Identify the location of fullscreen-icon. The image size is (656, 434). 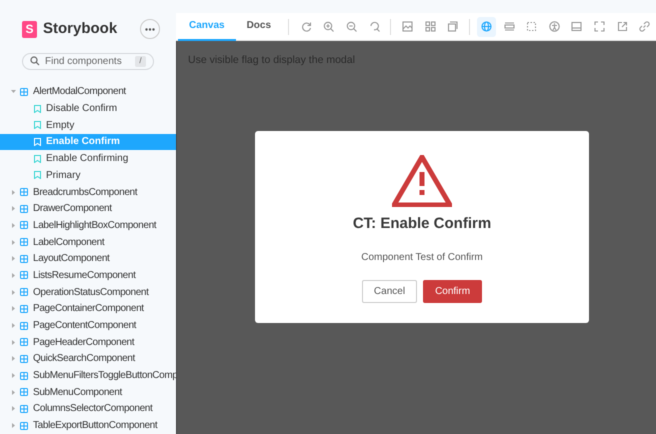
(599, 26).